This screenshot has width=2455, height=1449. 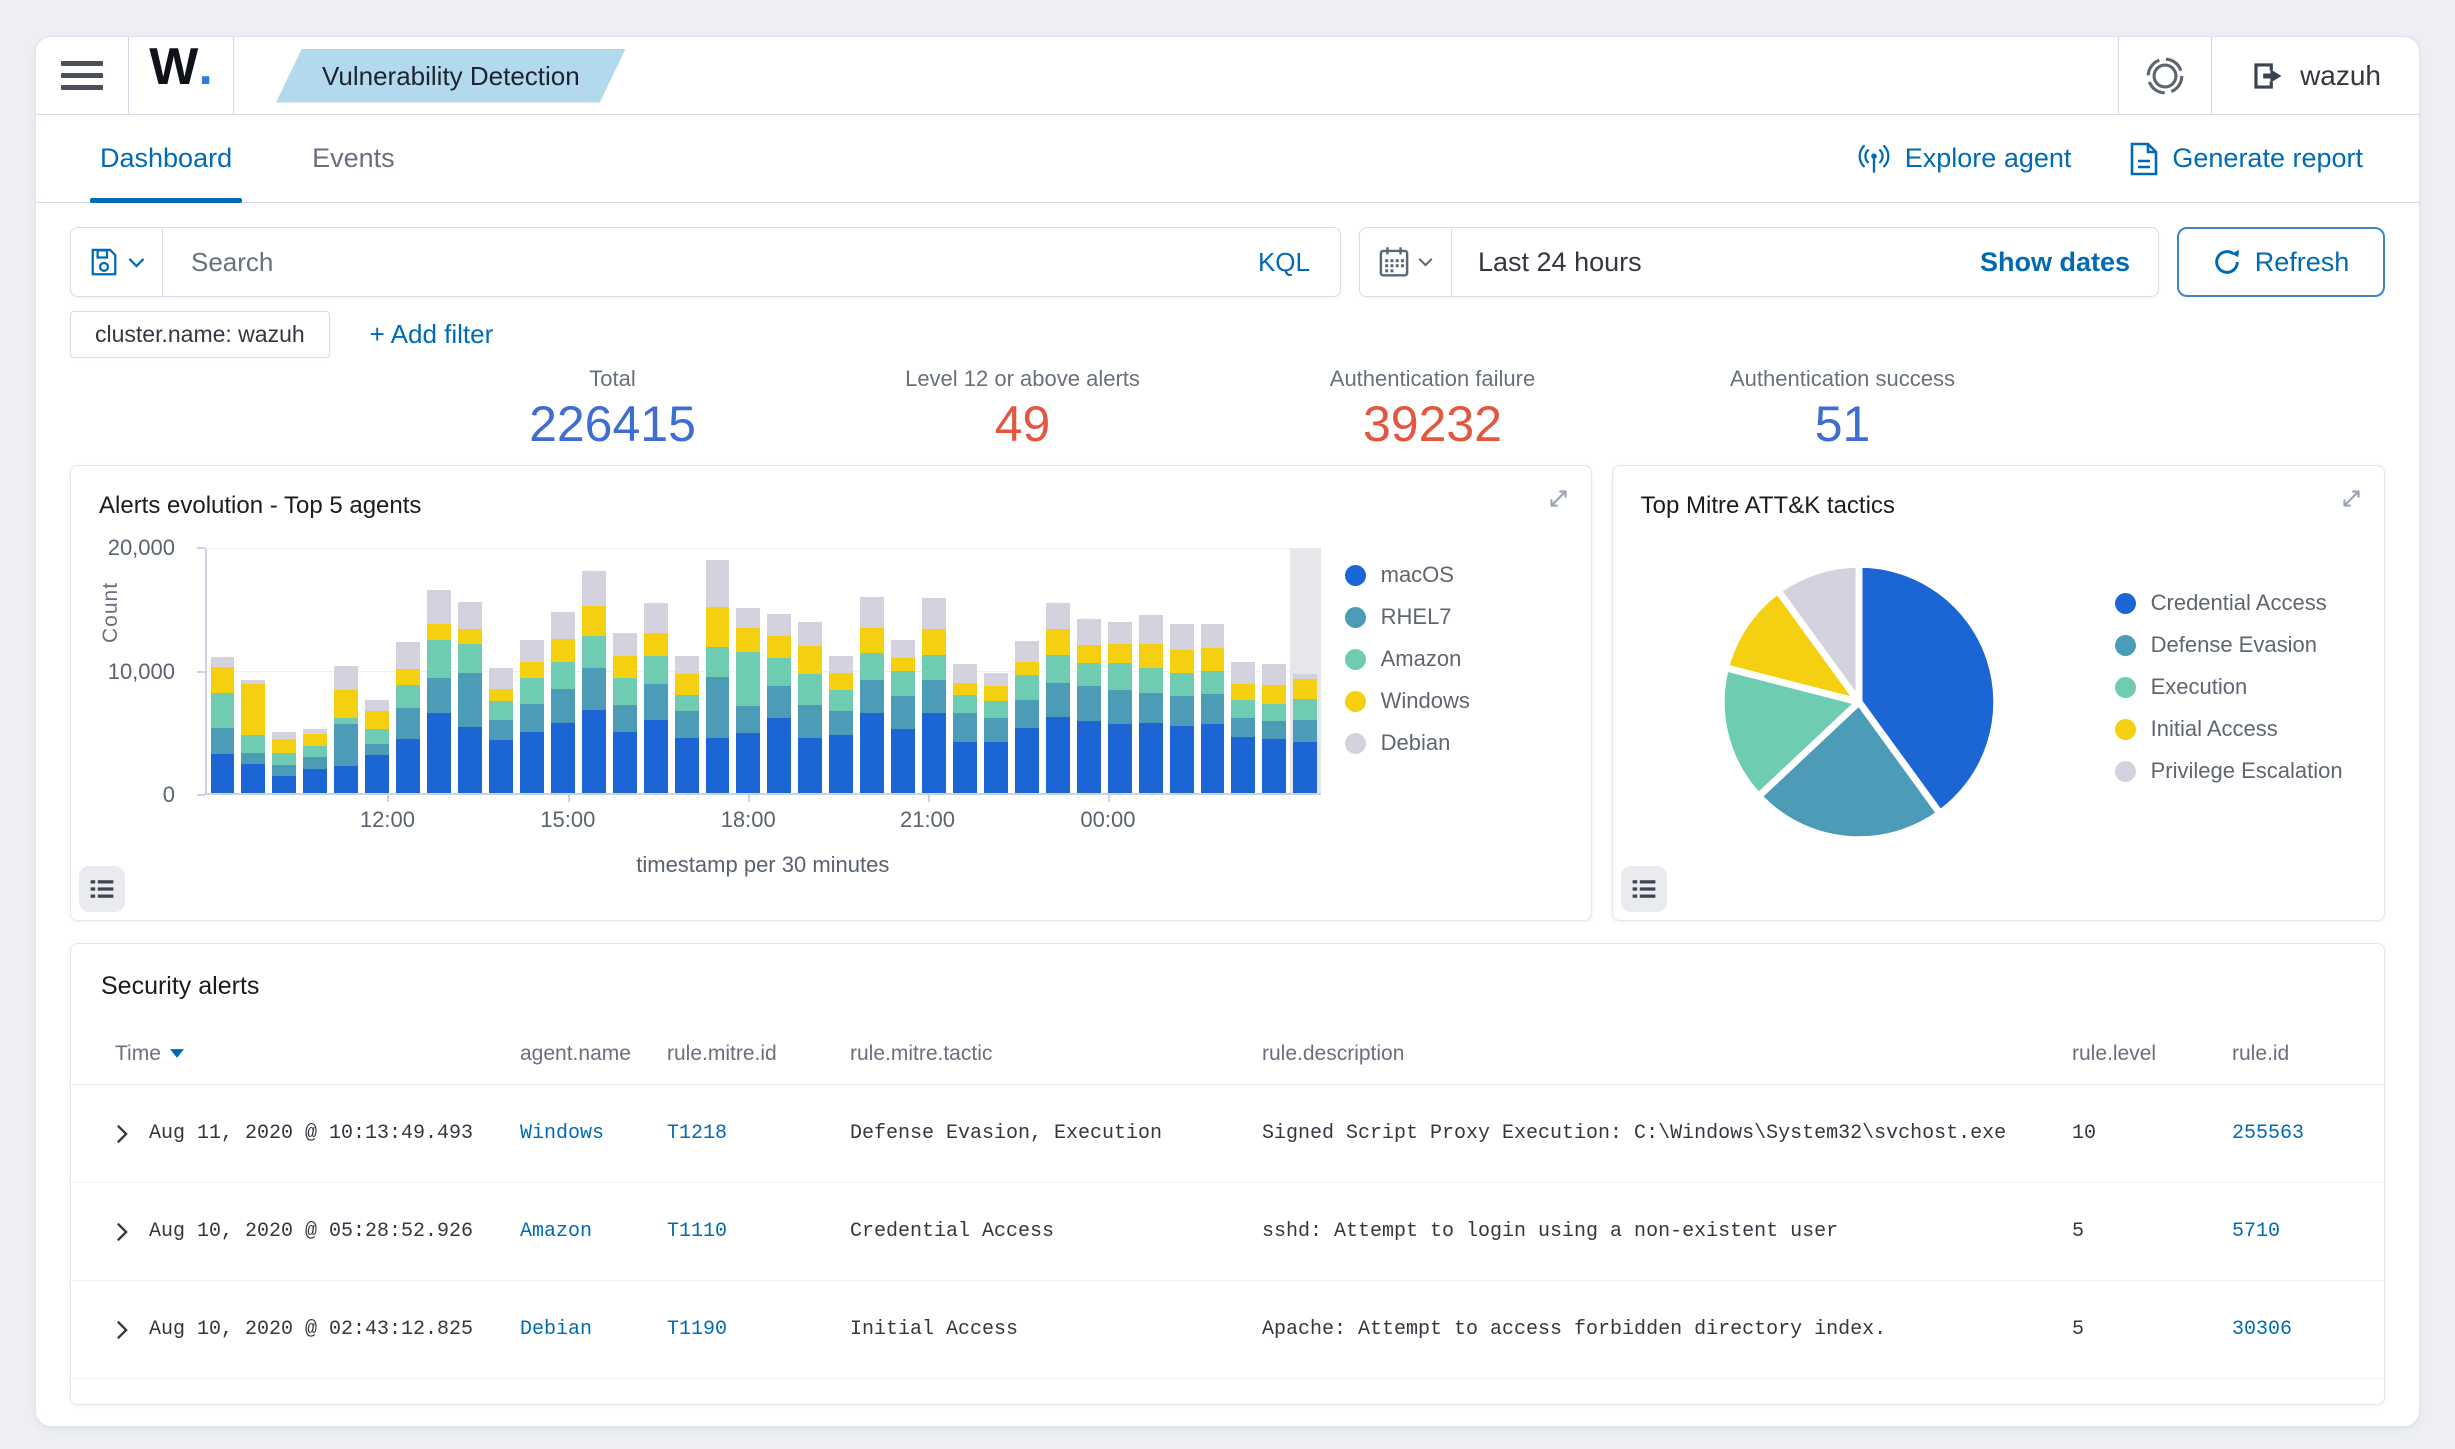 I want to click on wazuh-logo: W., so click(x=181, y=75).